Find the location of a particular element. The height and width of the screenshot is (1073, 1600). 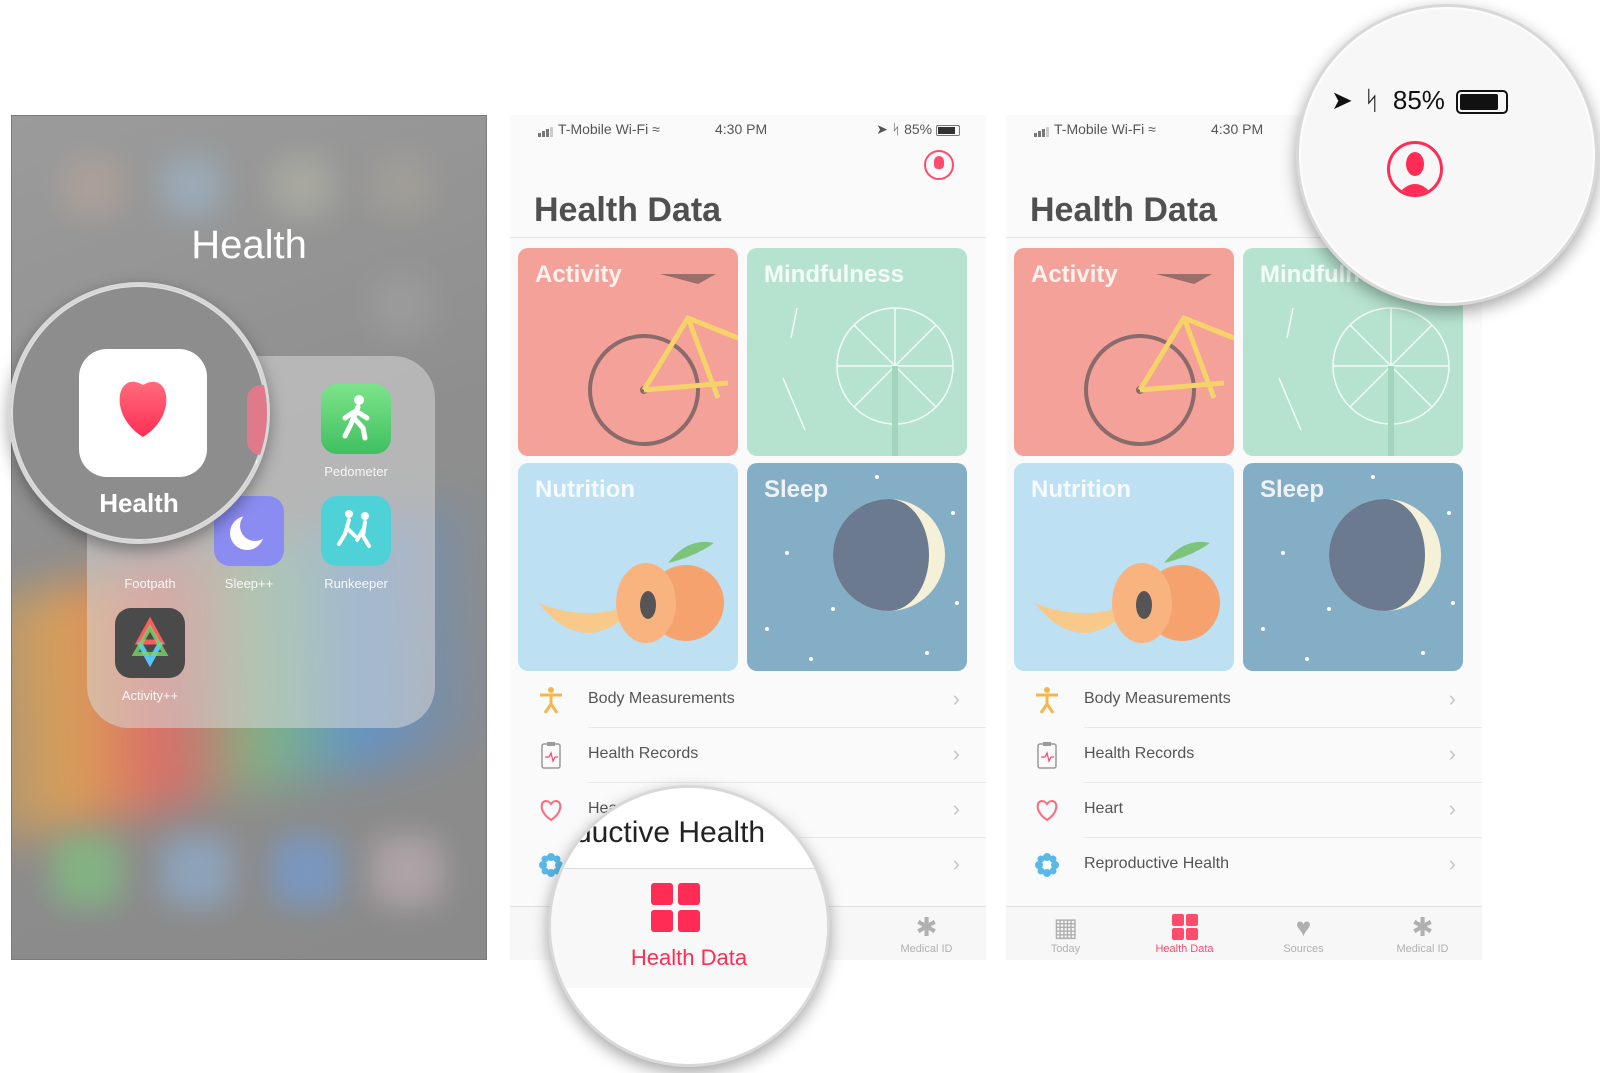

person-icon is located at coordinates (1415, 173).